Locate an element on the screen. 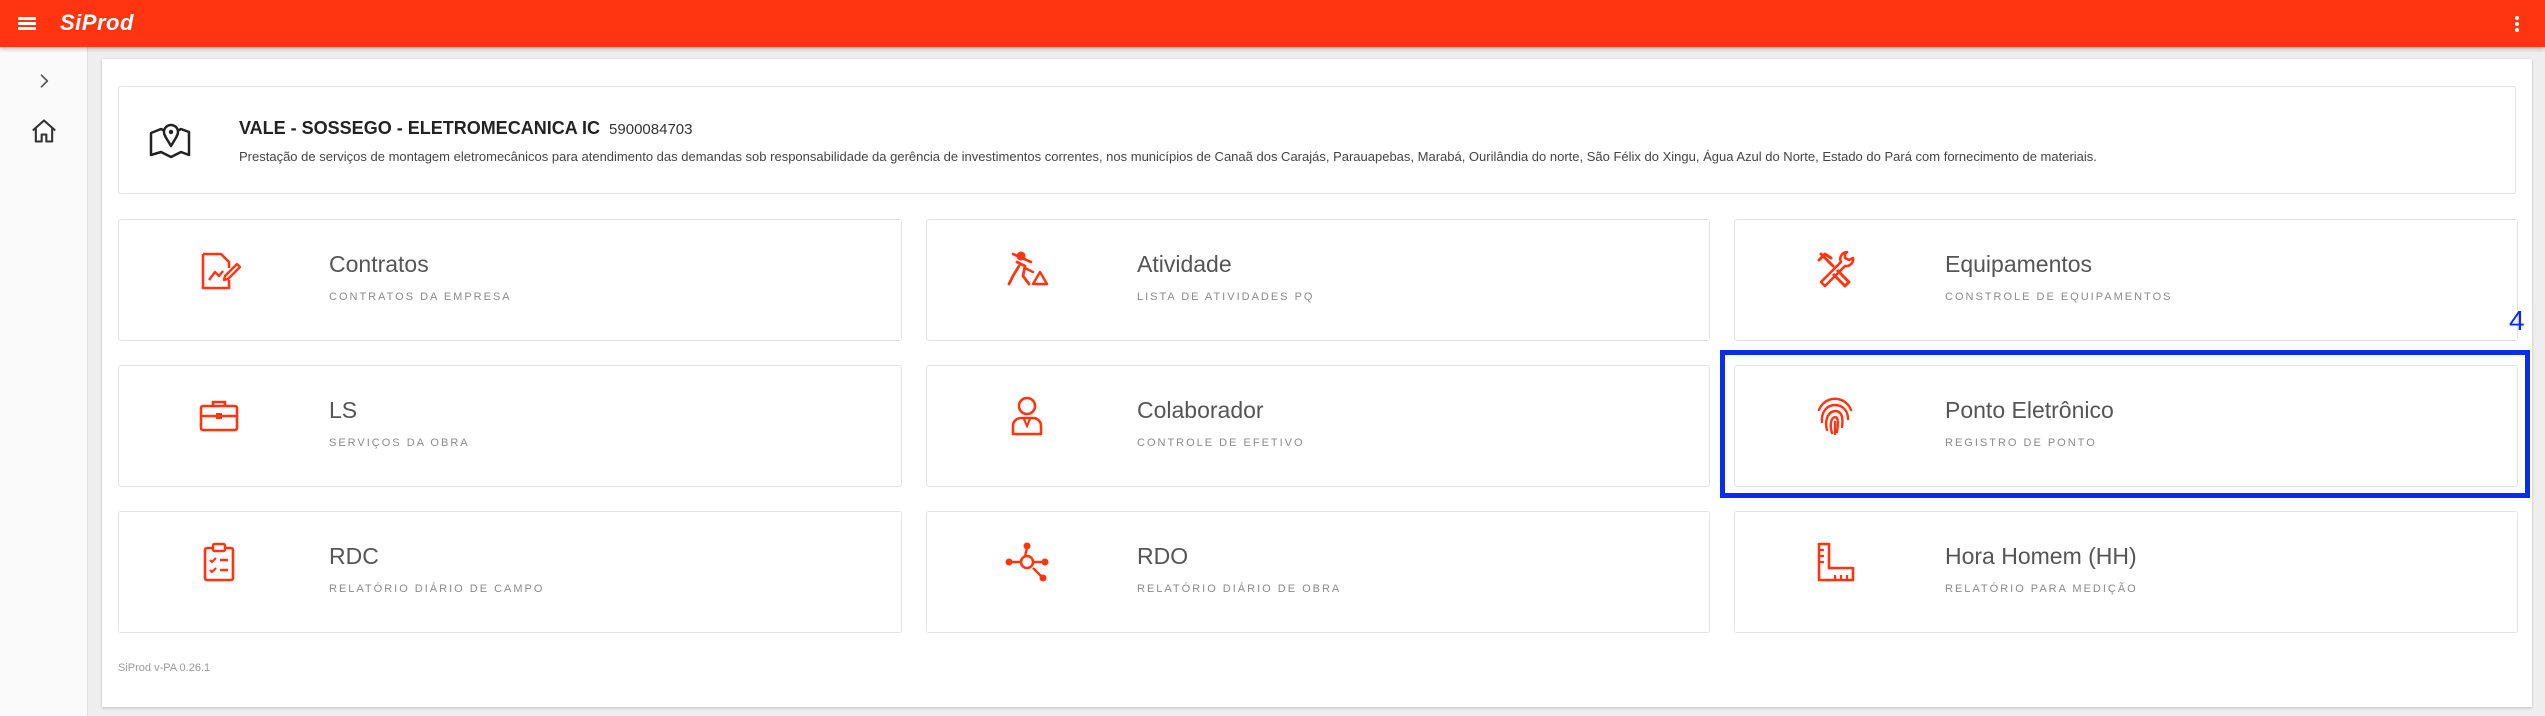  card-title: RDO is located at coordinates (1163, 556).